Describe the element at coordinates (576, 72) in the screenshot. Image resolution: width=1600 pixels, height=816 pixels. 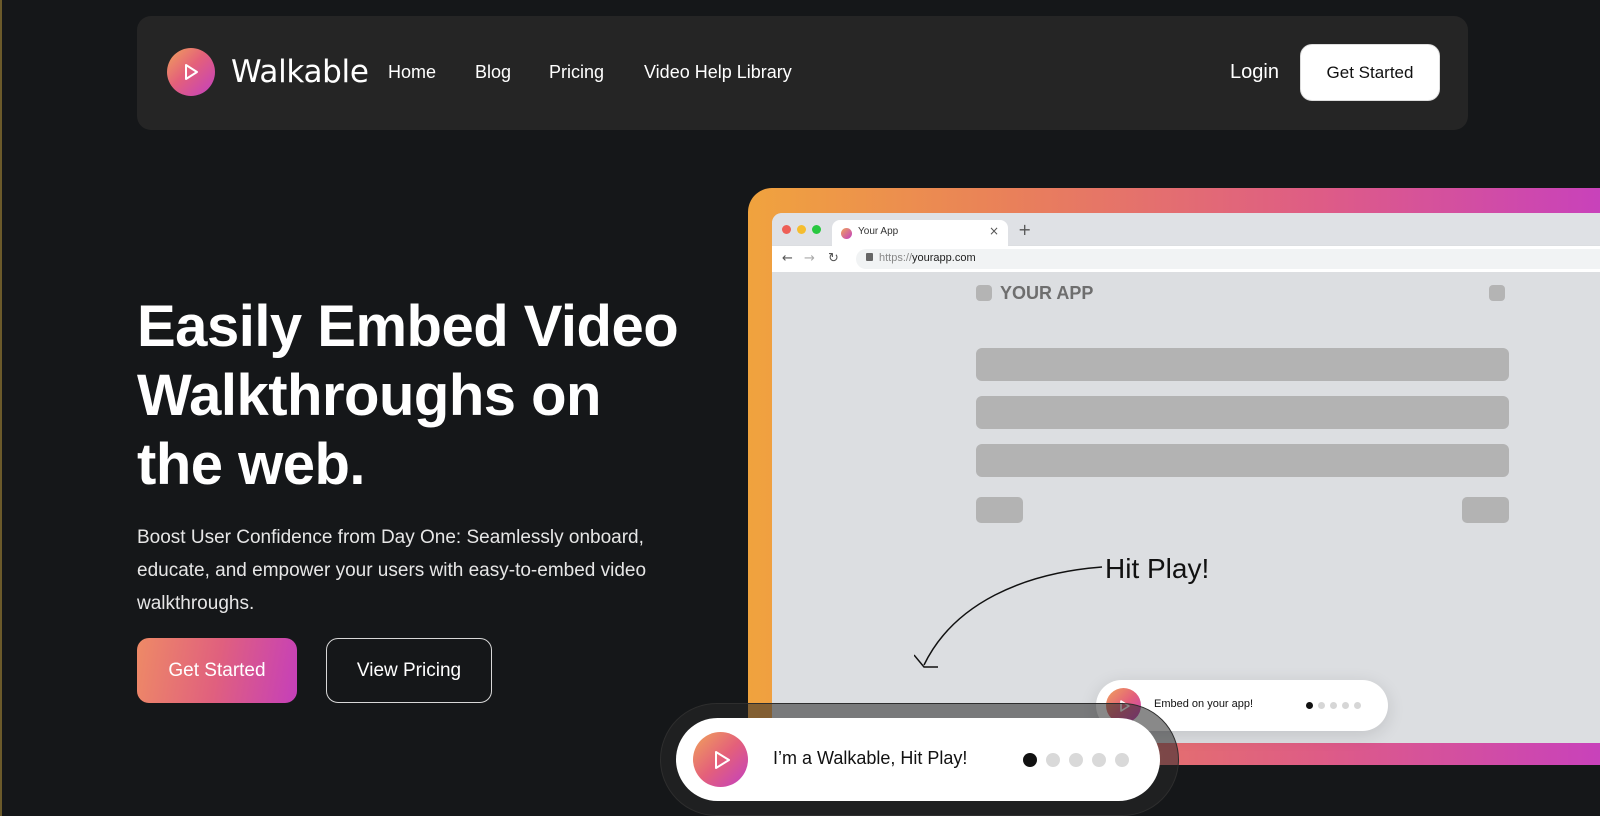
I see `nav-link-pricing: Pricing` at that location.